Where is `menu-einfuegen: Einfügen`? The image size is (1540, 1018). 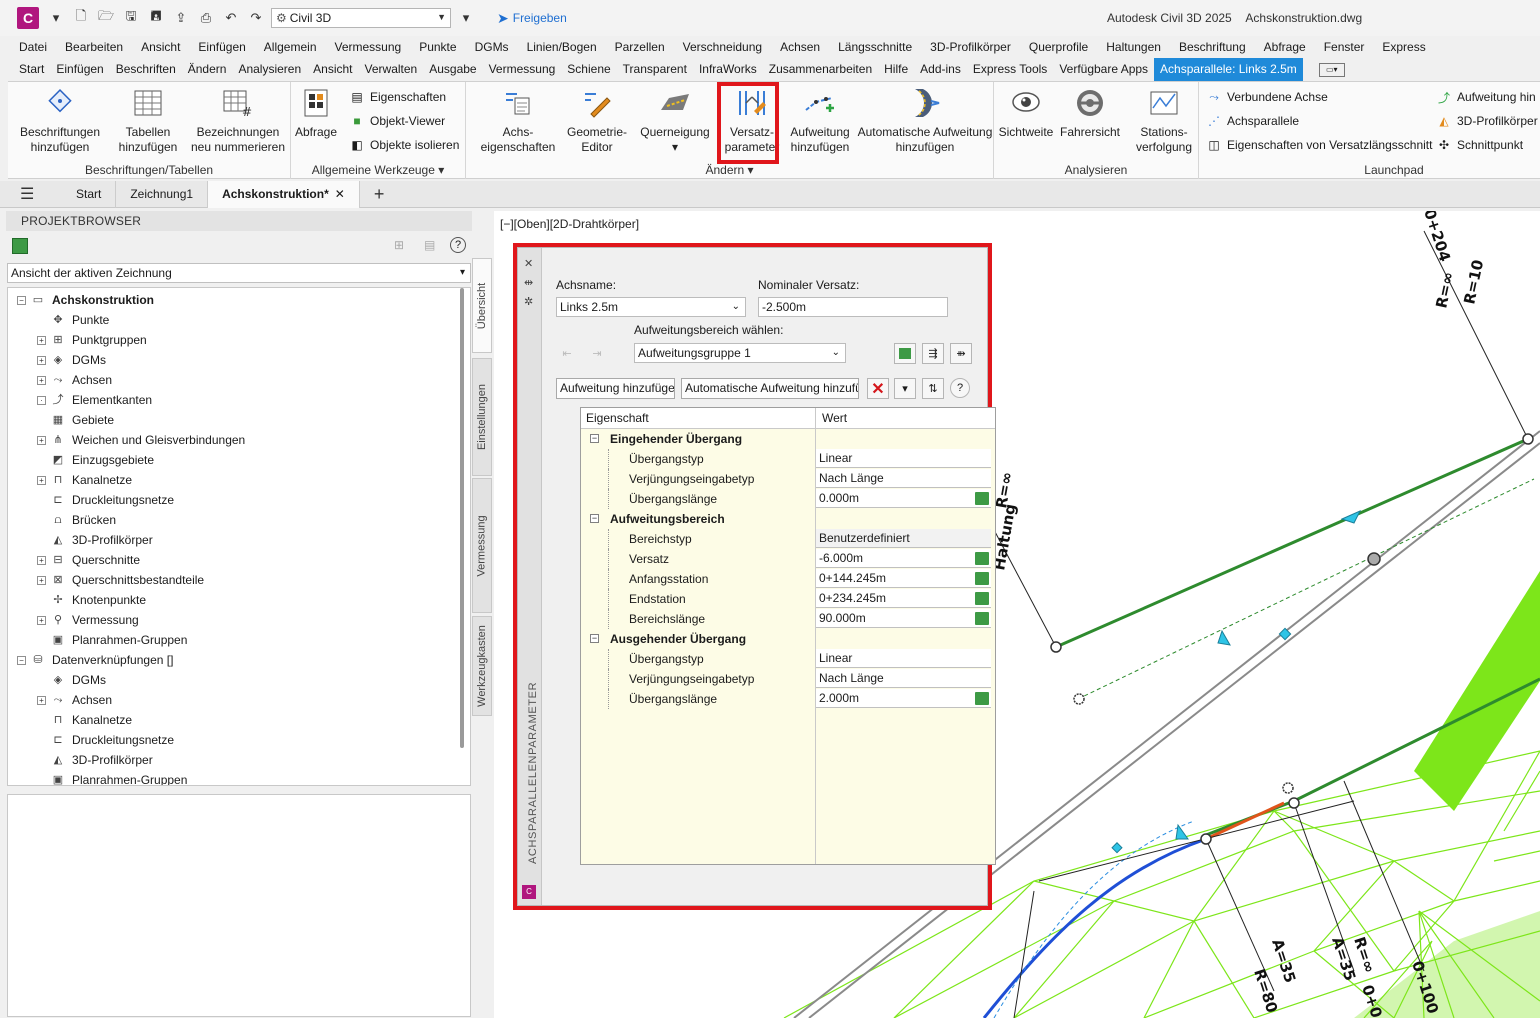 menu-einfuegen: Einfügen is located at coordinates (225, 47).